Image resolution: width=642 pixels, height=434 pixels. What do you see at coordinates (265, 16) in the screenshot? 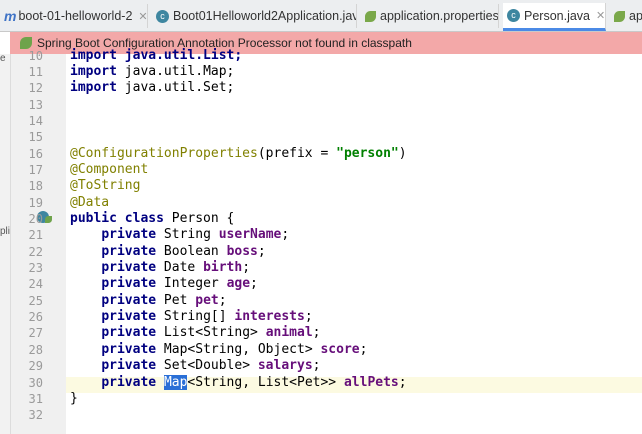
I see `tab-label: Boot01Helloworld2Application.java` at bounding box center [265, 16].